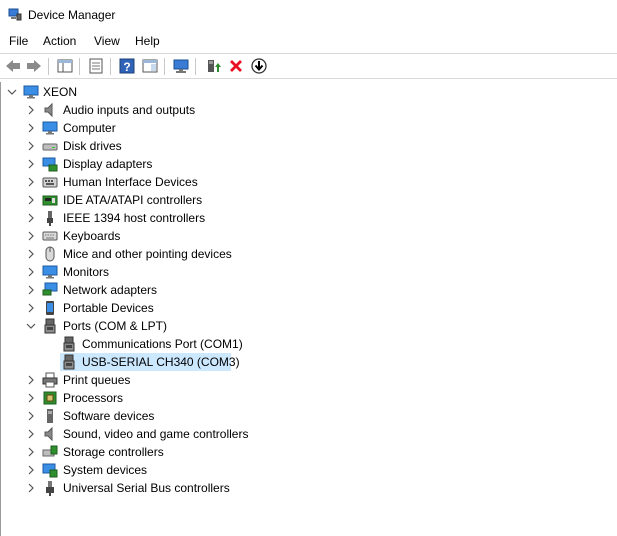 This screenshot has height=536, width=617. I want to click on tree-device-item: USB-SERIAL CH340 (COM3), so click(308, 362).